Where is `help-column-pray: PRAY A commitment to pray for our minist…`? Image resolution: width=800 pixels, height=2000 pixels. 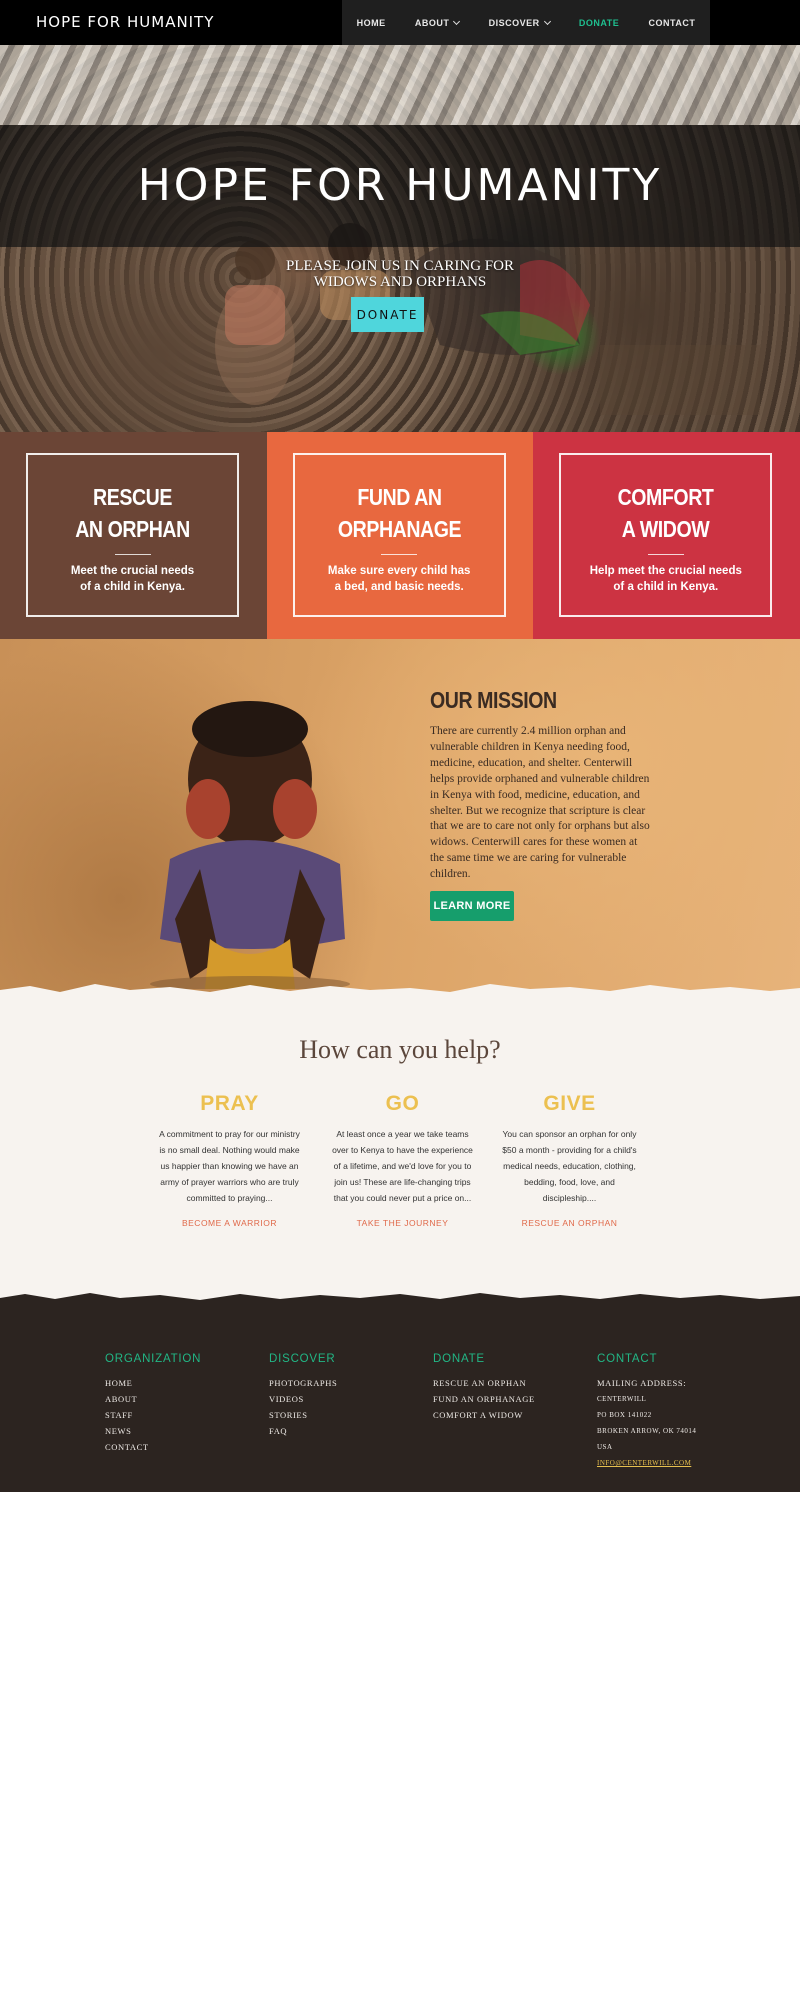
help-column-pray: PRAY A commitment to pray for our minist… is located at coordinates (229, 1160).